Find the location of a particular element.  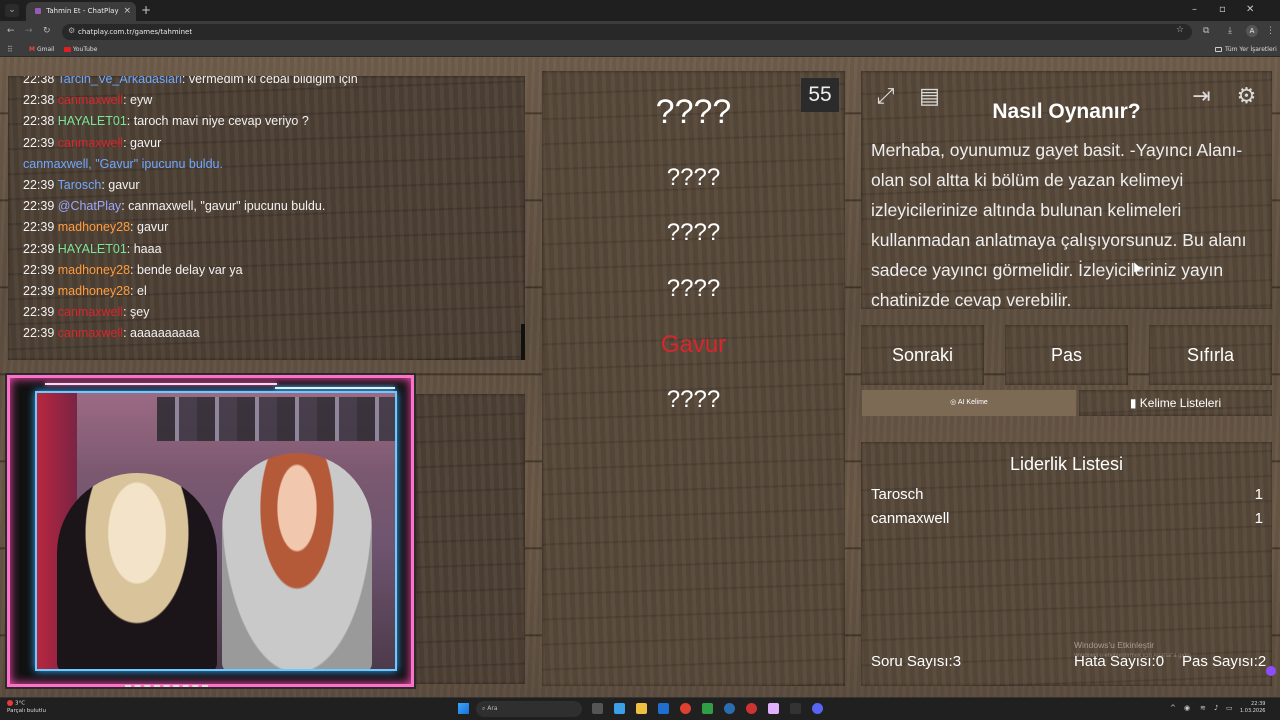

bookmark-gmail: M Gmail is located at coordinates (42, 49).